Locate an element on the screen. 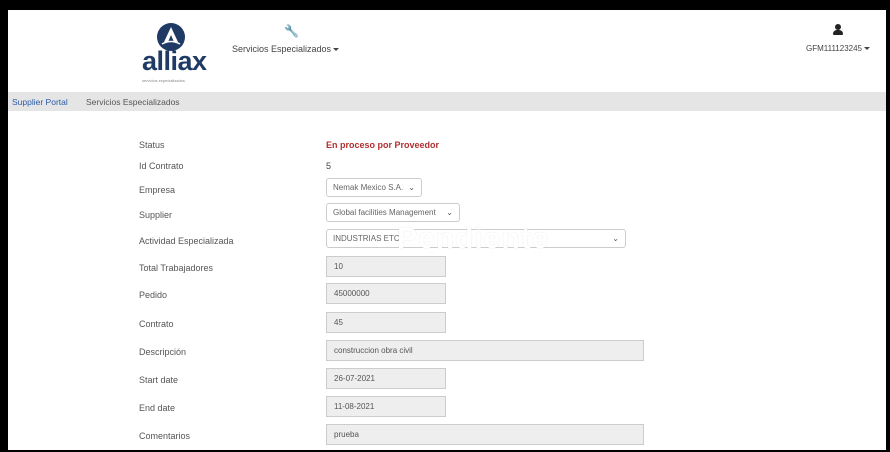 This screenshot has width=890, height=452. status-value: En proceso por Proveedor is located at coordinates (383, 145).